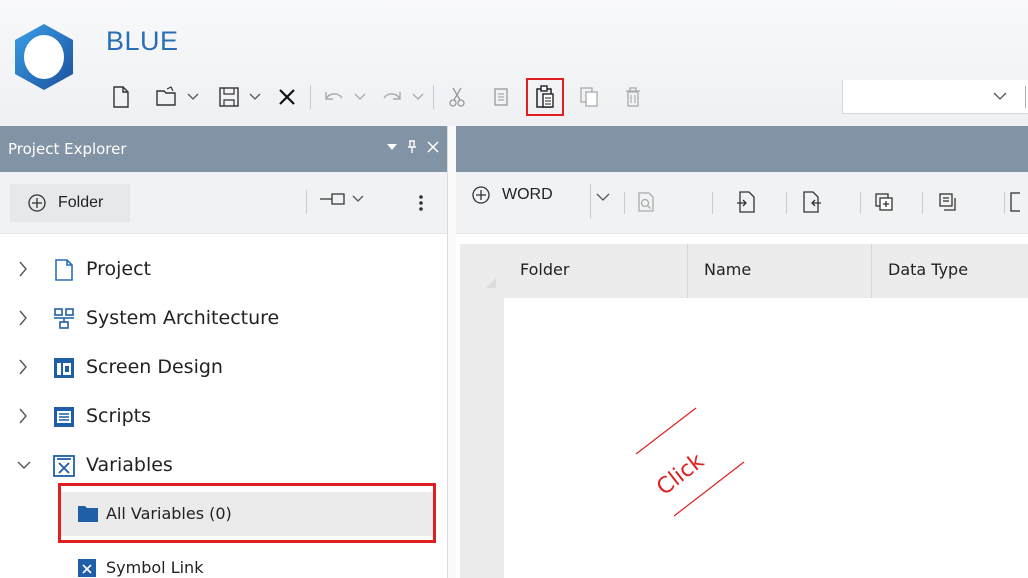 The image size is (1028, 578). Describe the element at coordinates (1019, 202) in the screenshot. I see `more-tools-icon` at that location.